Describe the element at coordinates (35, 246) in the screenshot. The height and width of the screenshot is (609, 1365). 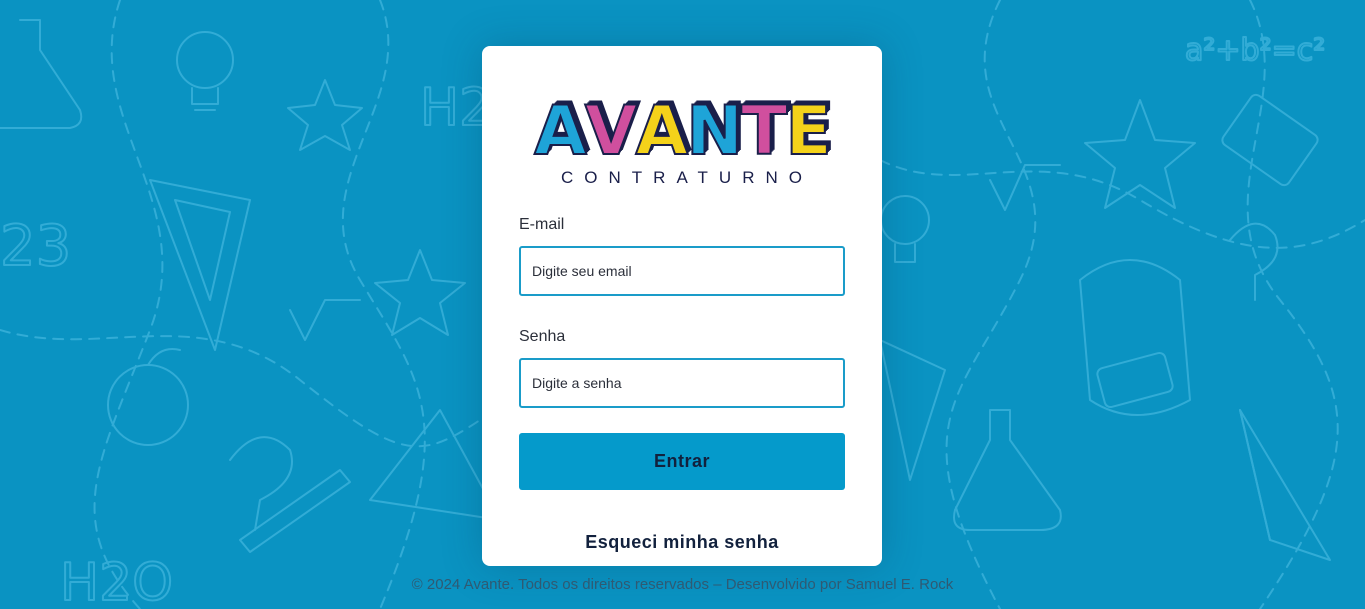
I see `svg-text: 23` at that location.